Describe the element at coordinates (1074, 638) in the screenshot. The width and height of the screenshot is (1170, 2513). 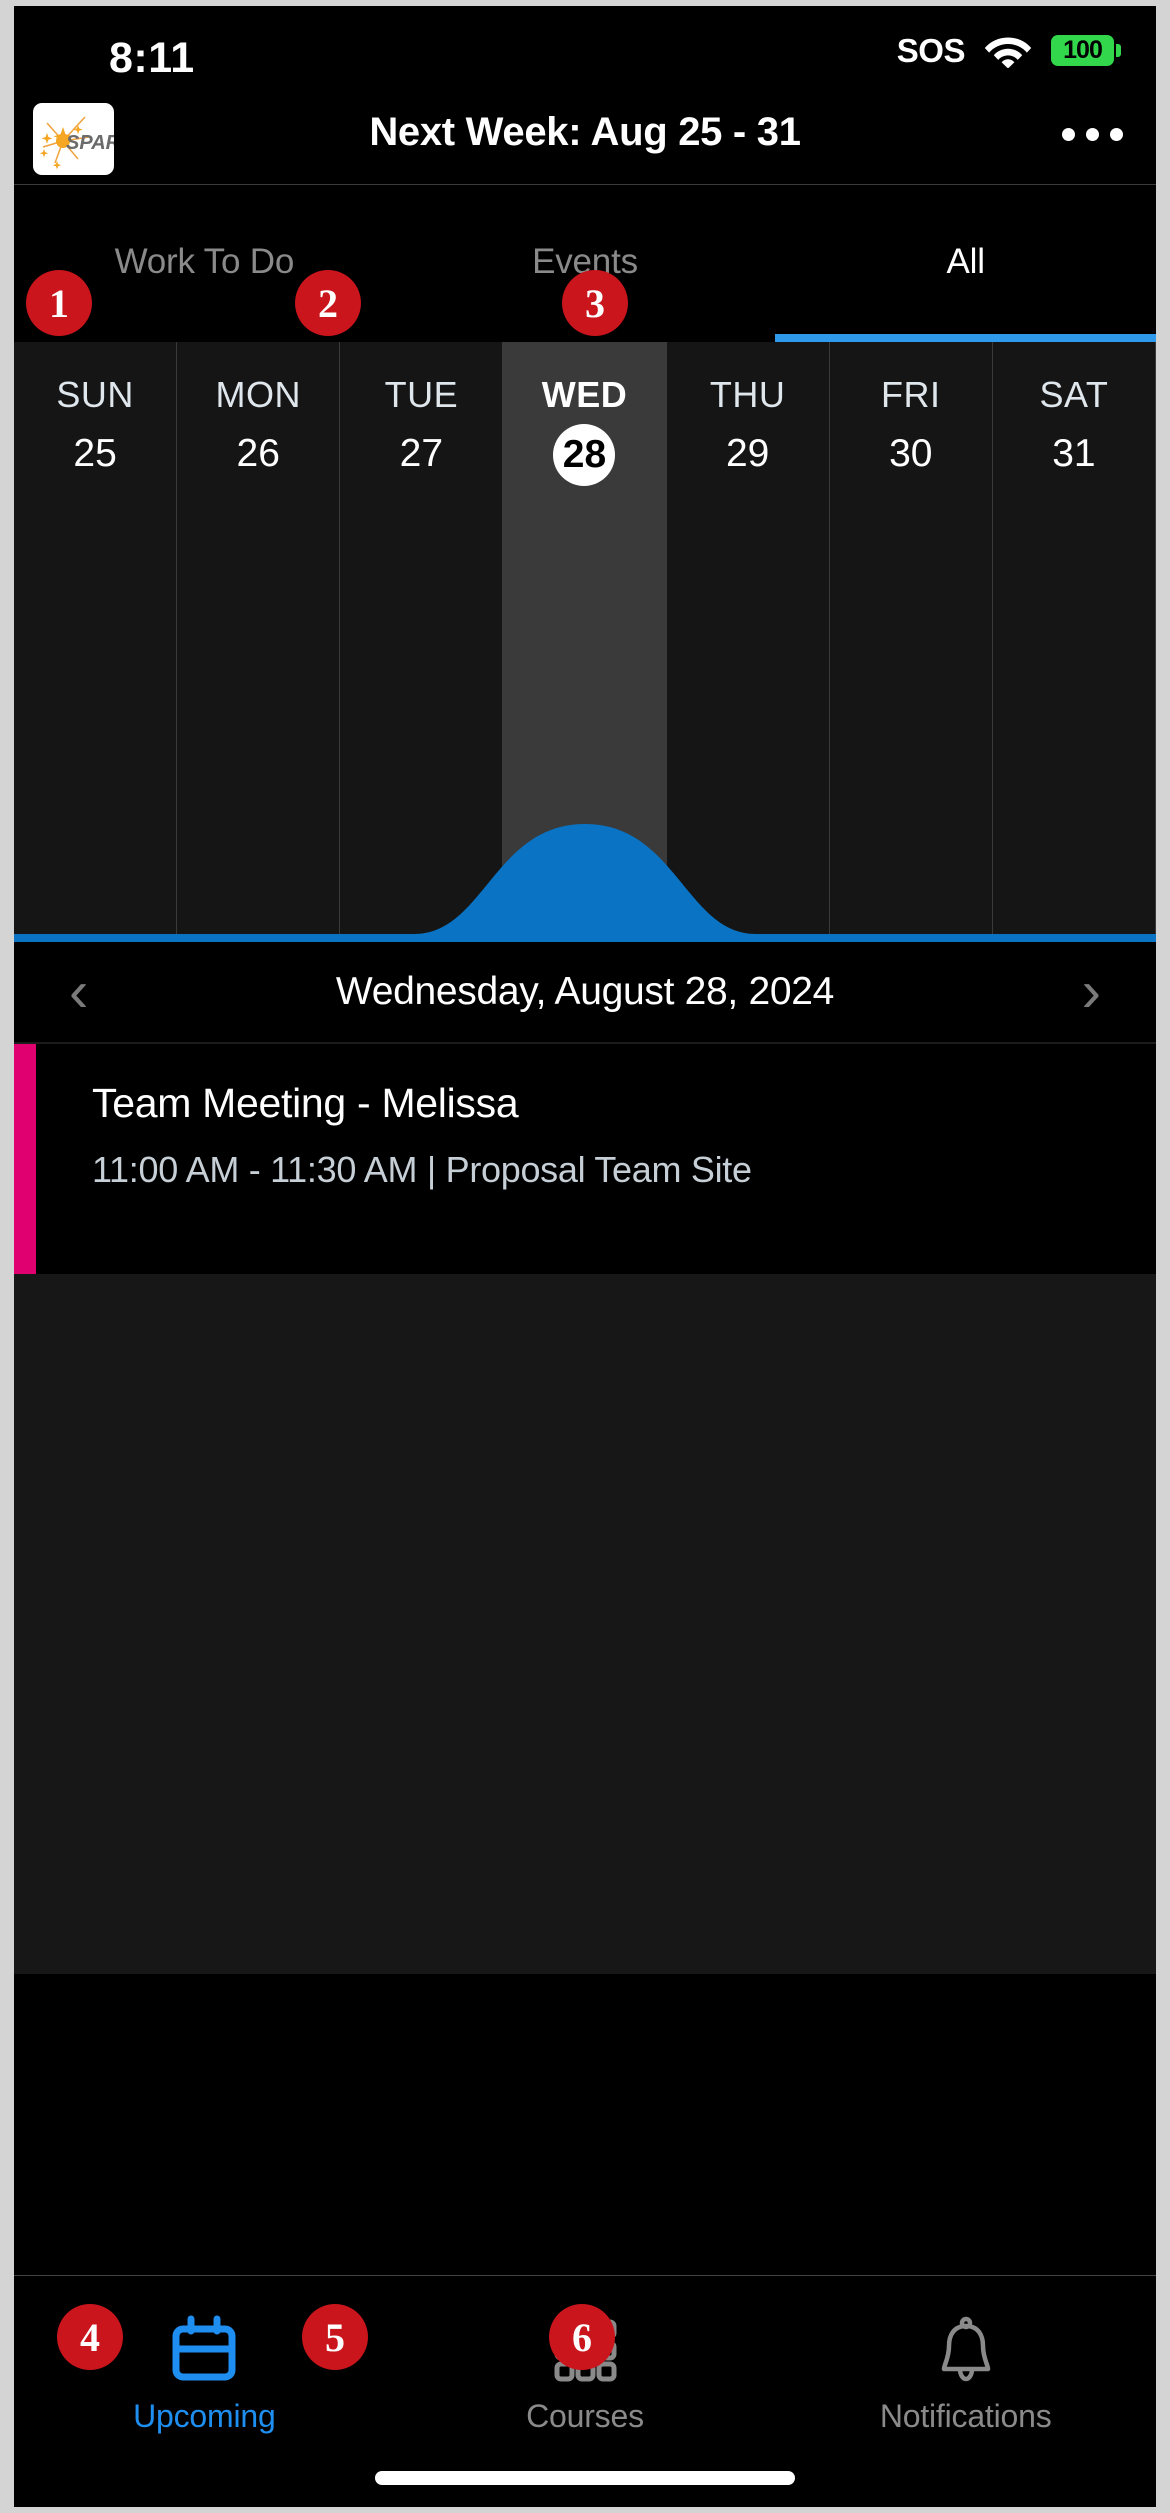
I see `week-day-sat: SAT 31` at that location.